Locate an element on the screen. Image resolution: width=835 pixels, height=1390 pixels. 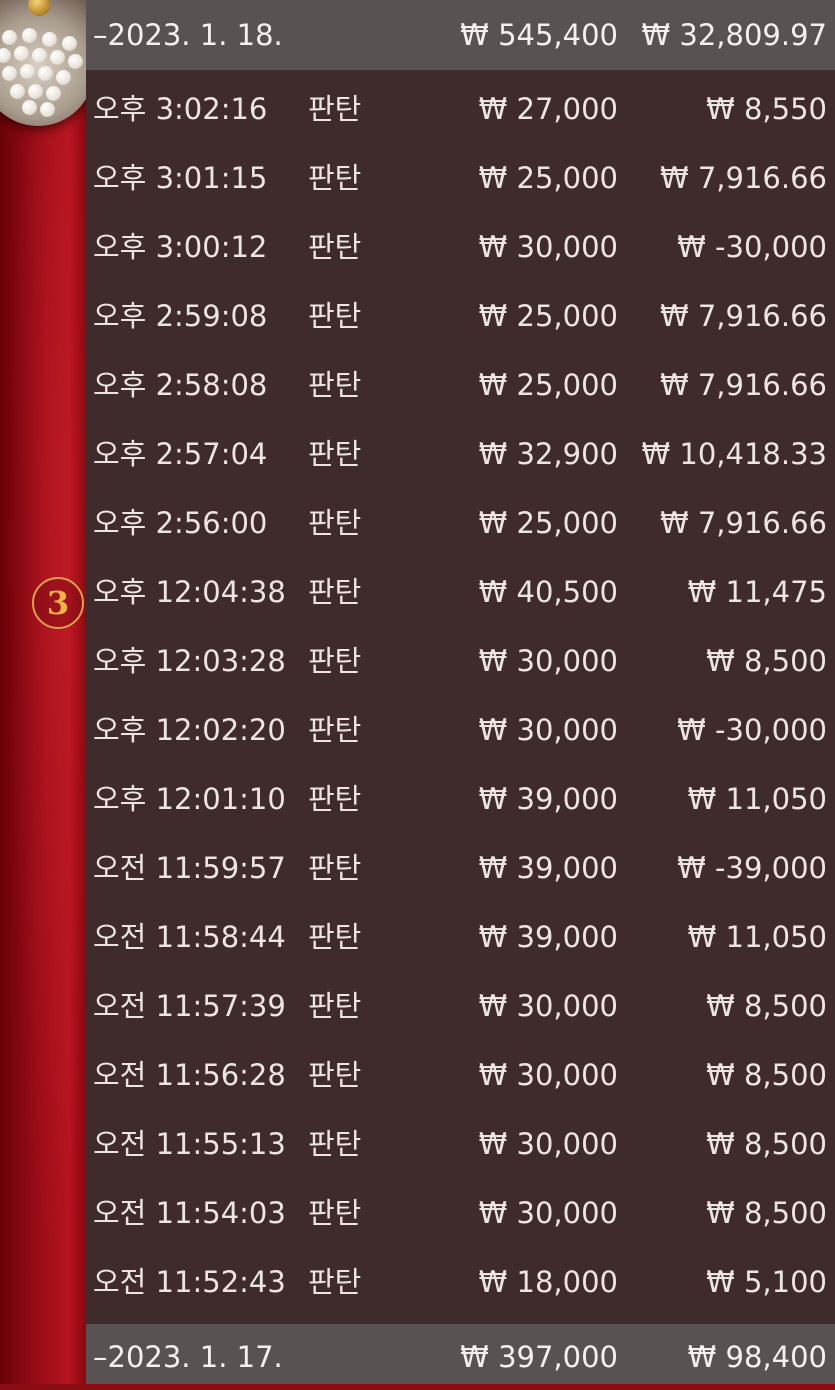
row-amount: ₩ 32,900 is located at coordinates (548, 454).